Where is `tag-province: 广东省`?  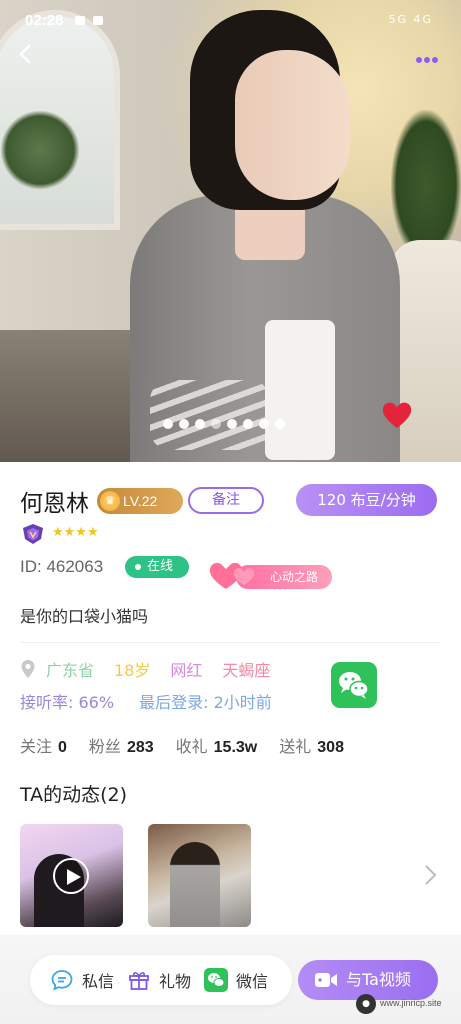 tag-province: 广东省 is located at coordinates (70, 670).